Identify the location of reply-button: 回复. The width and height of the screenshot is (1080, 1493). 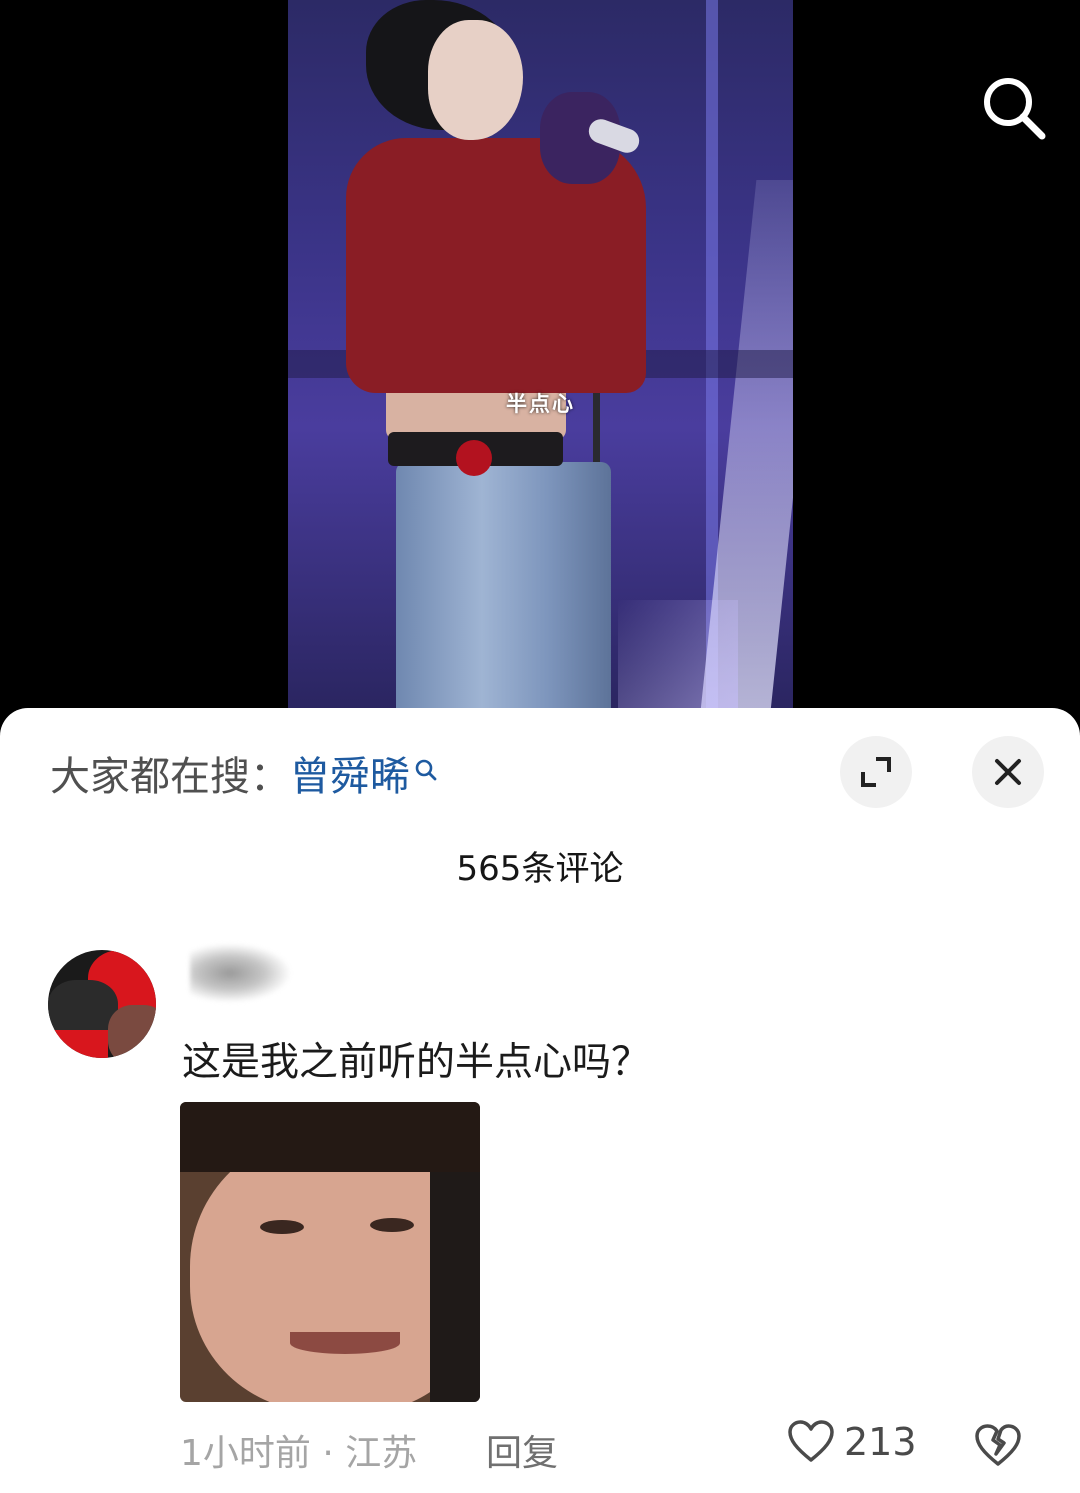
(522, 1450).